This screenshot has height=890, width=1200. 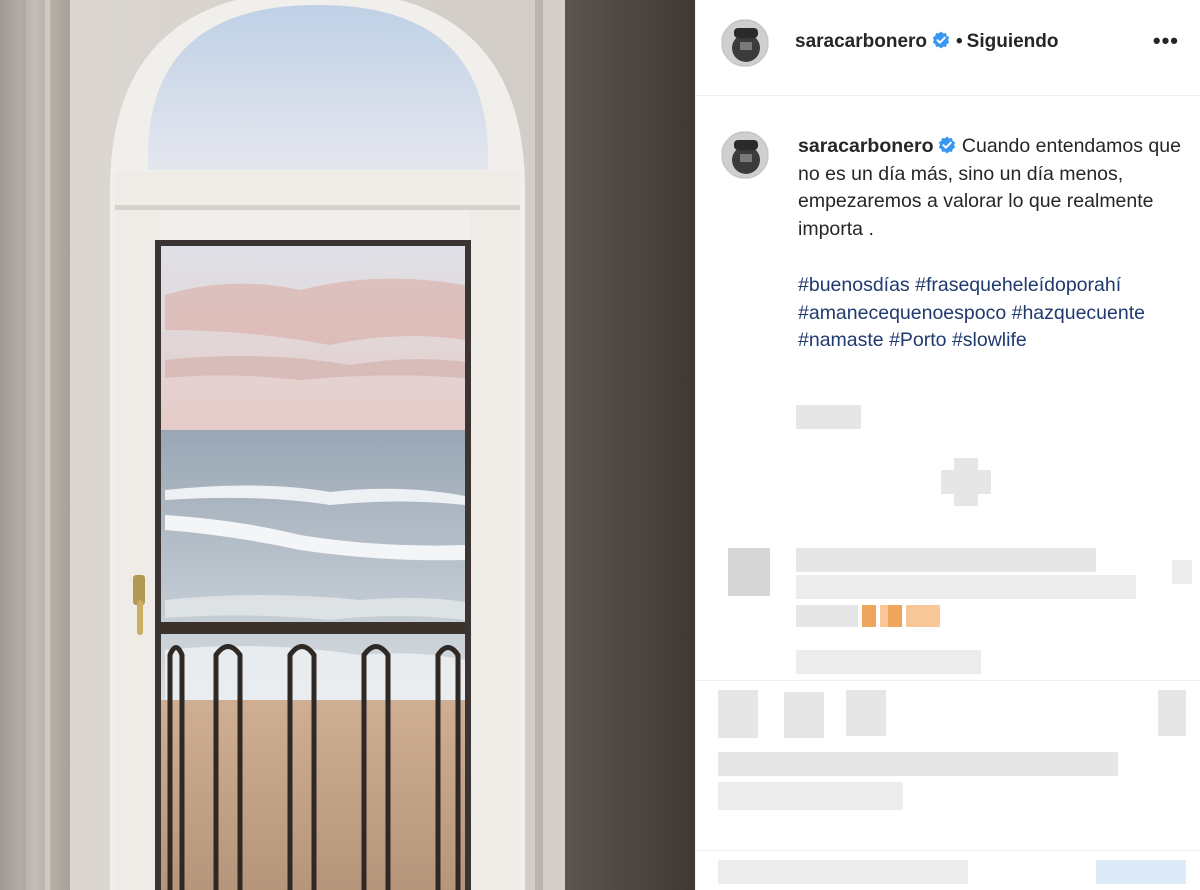 I want to click on post-header: saracarbonero • Siguiendo •••, so click(x=948, y=48).